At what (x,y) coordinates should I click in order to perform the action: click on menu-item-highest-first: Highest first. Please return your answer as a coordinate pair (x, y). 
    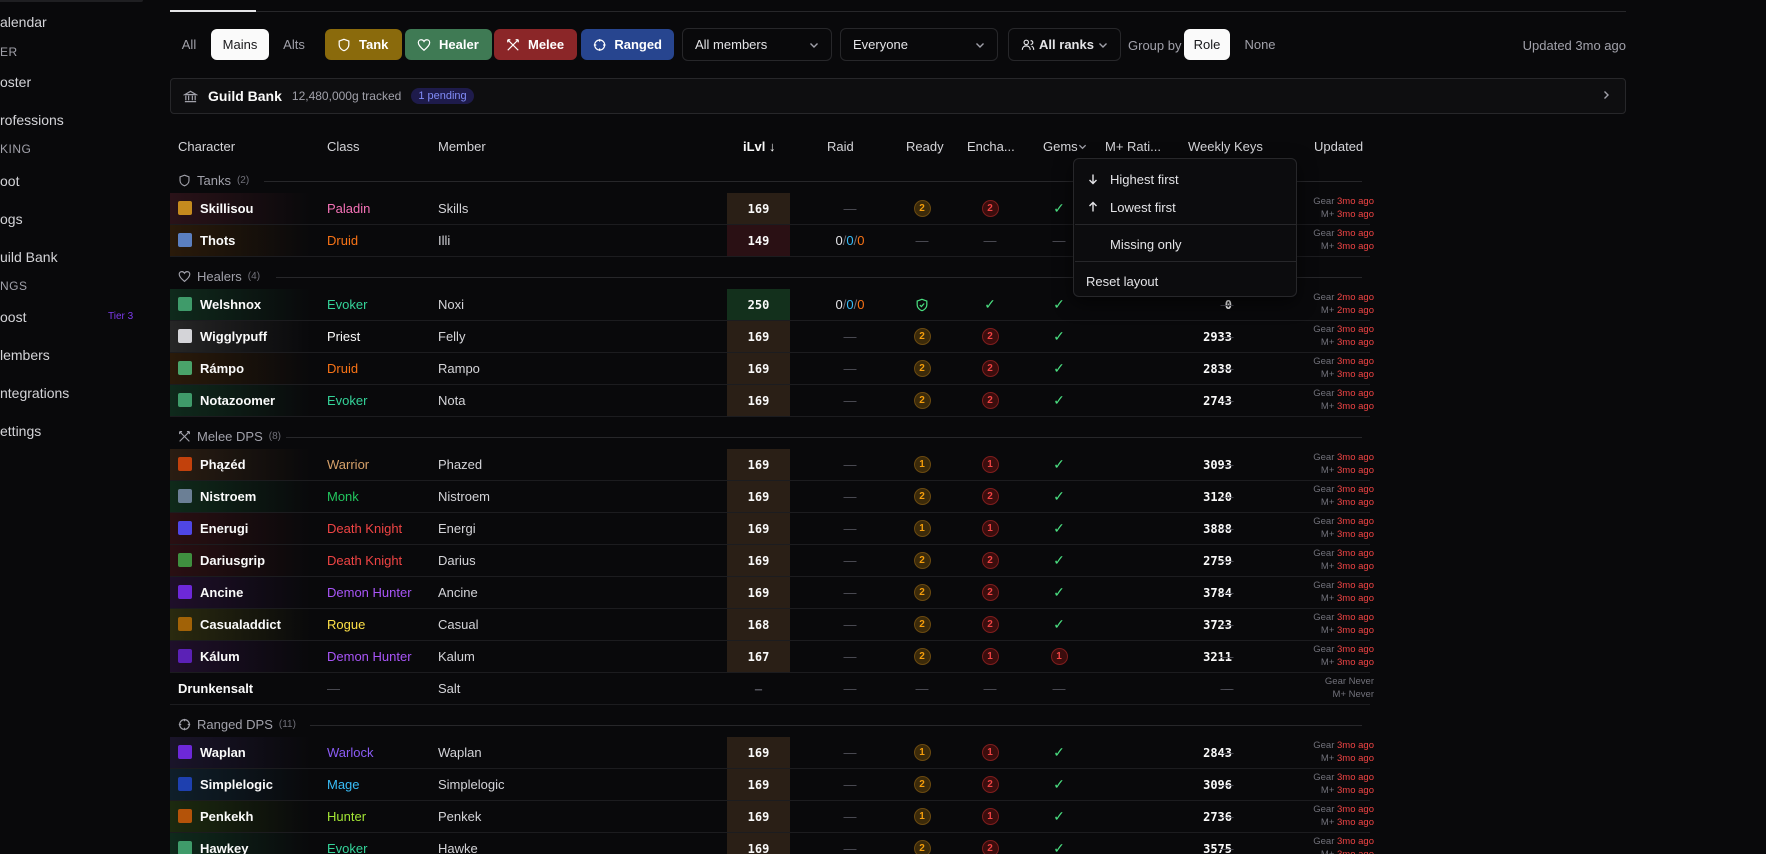
    Looking at the image, I should click on (1185, 179).